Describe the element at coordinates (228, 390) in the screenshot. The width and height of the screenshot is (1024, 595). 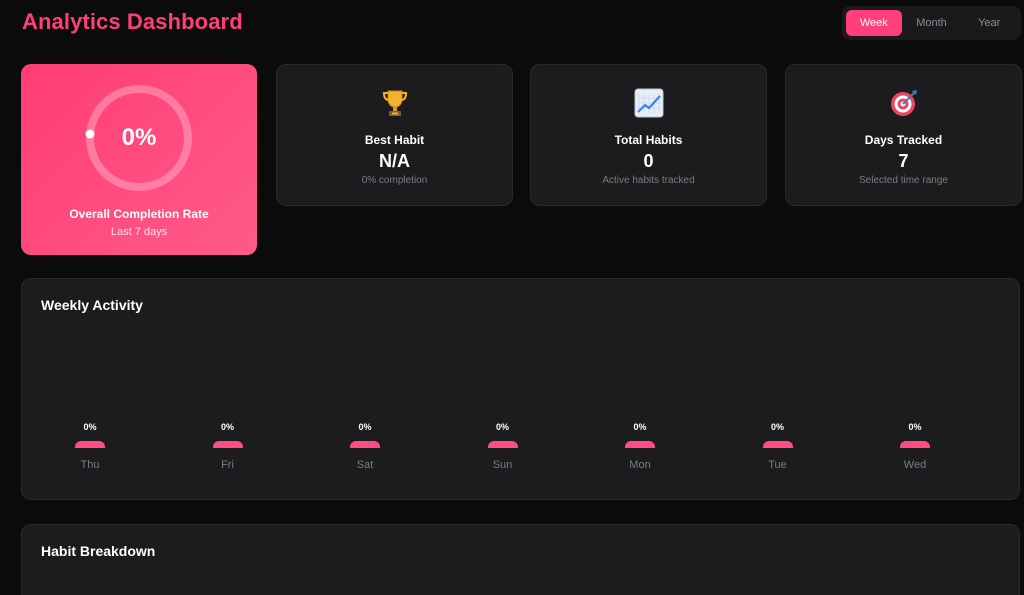
I see `bar-column: 0% Fri` at that location.